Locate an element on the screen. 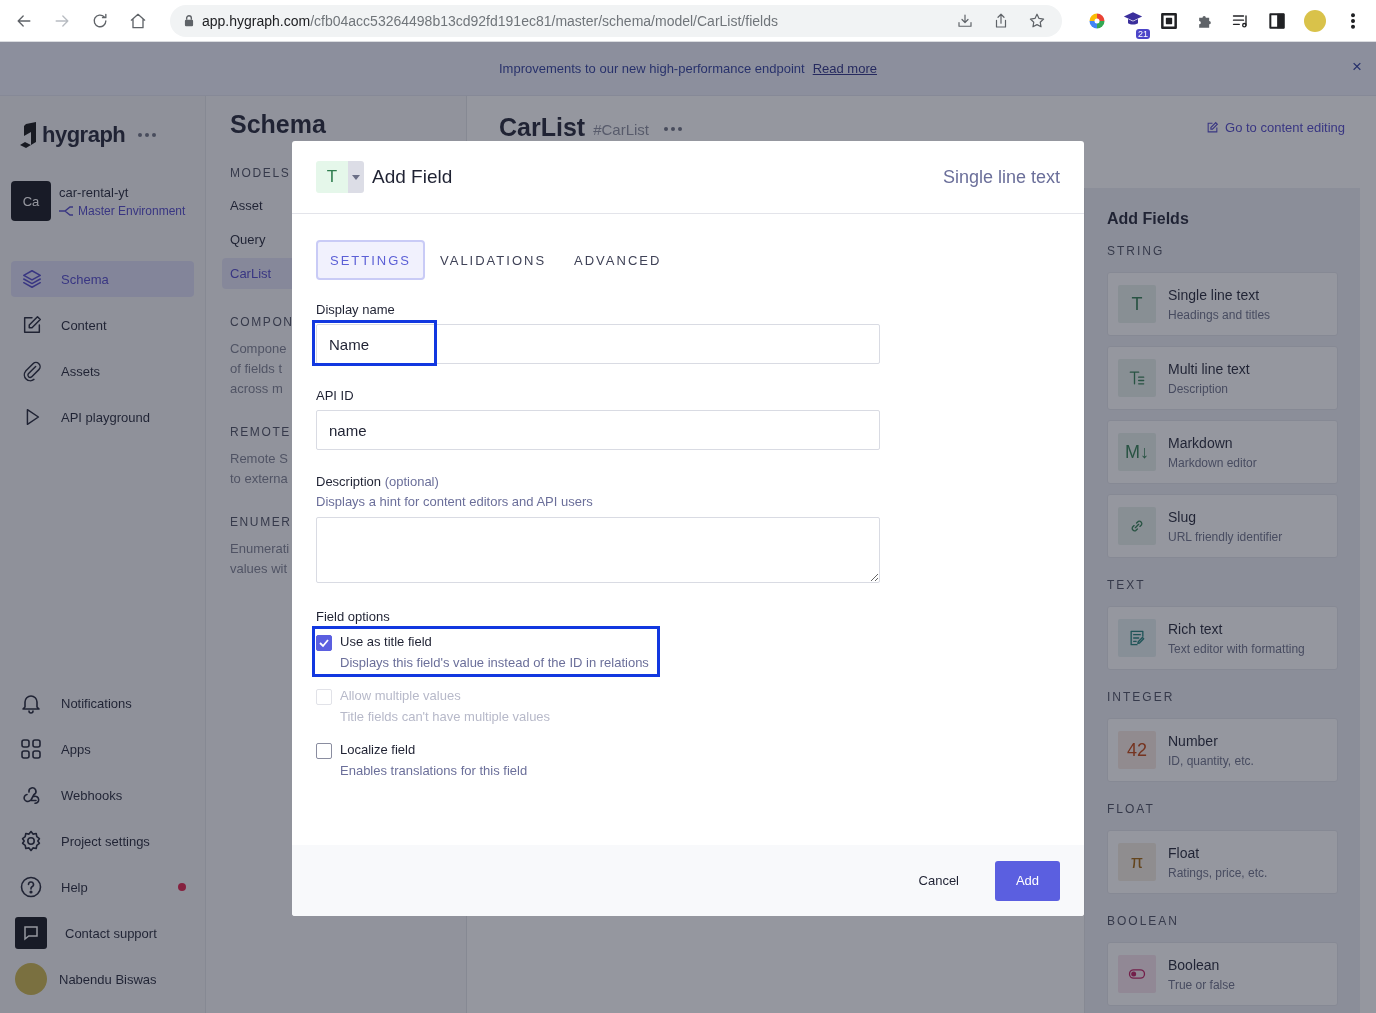 The width and height of the screenshot is (1376, 1013). nav-item: Content is located at coordinates (102, 325).